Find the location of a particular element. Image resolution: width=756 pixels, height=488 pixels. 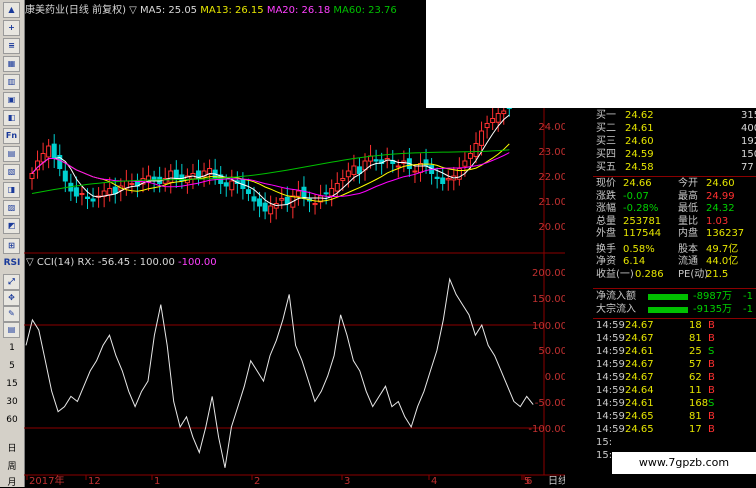

quote-value: 136237 is located at coordinates (725, 233).